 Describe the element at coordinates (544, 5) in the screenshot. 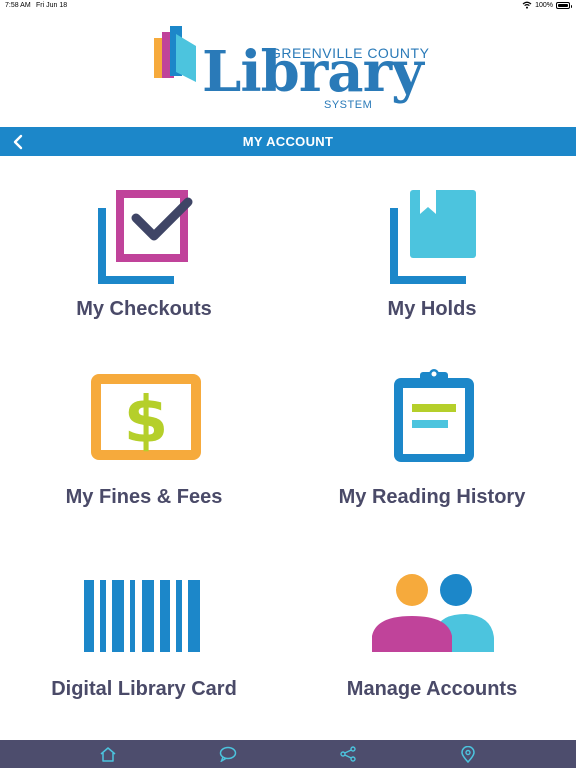

I see `battery-percent: 100%` at that location.